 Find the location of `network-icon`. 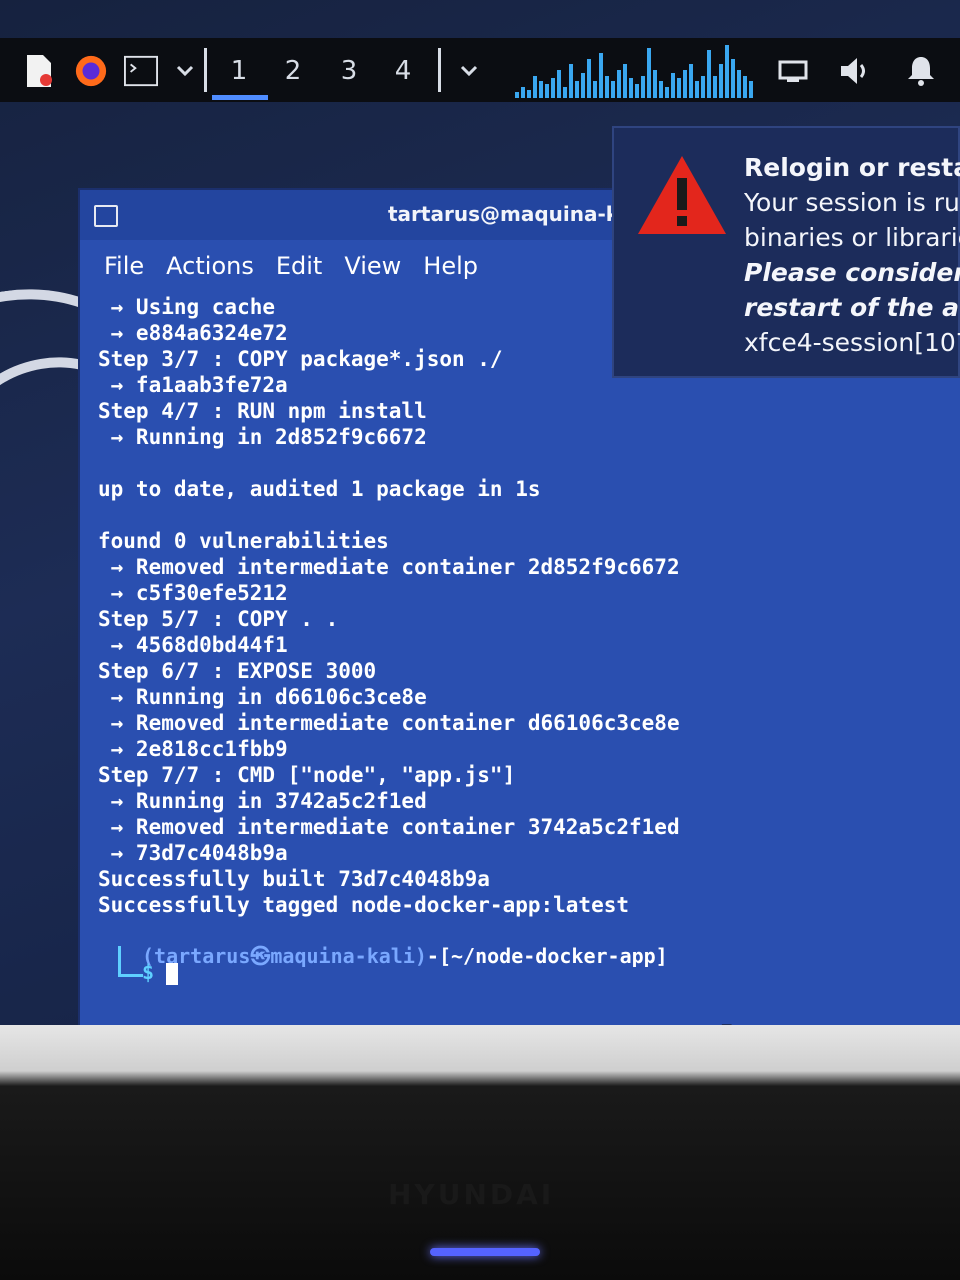

network-icon is located at coordinates (793, 71).